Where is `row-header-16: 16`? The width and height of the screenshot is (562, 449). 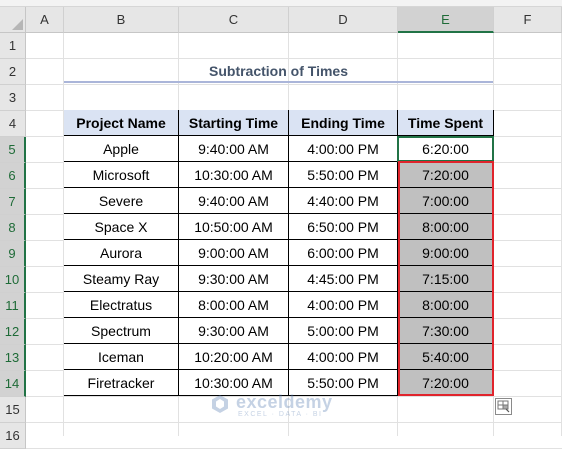 row-header-16: 16 is located at coordinates (13, 436).